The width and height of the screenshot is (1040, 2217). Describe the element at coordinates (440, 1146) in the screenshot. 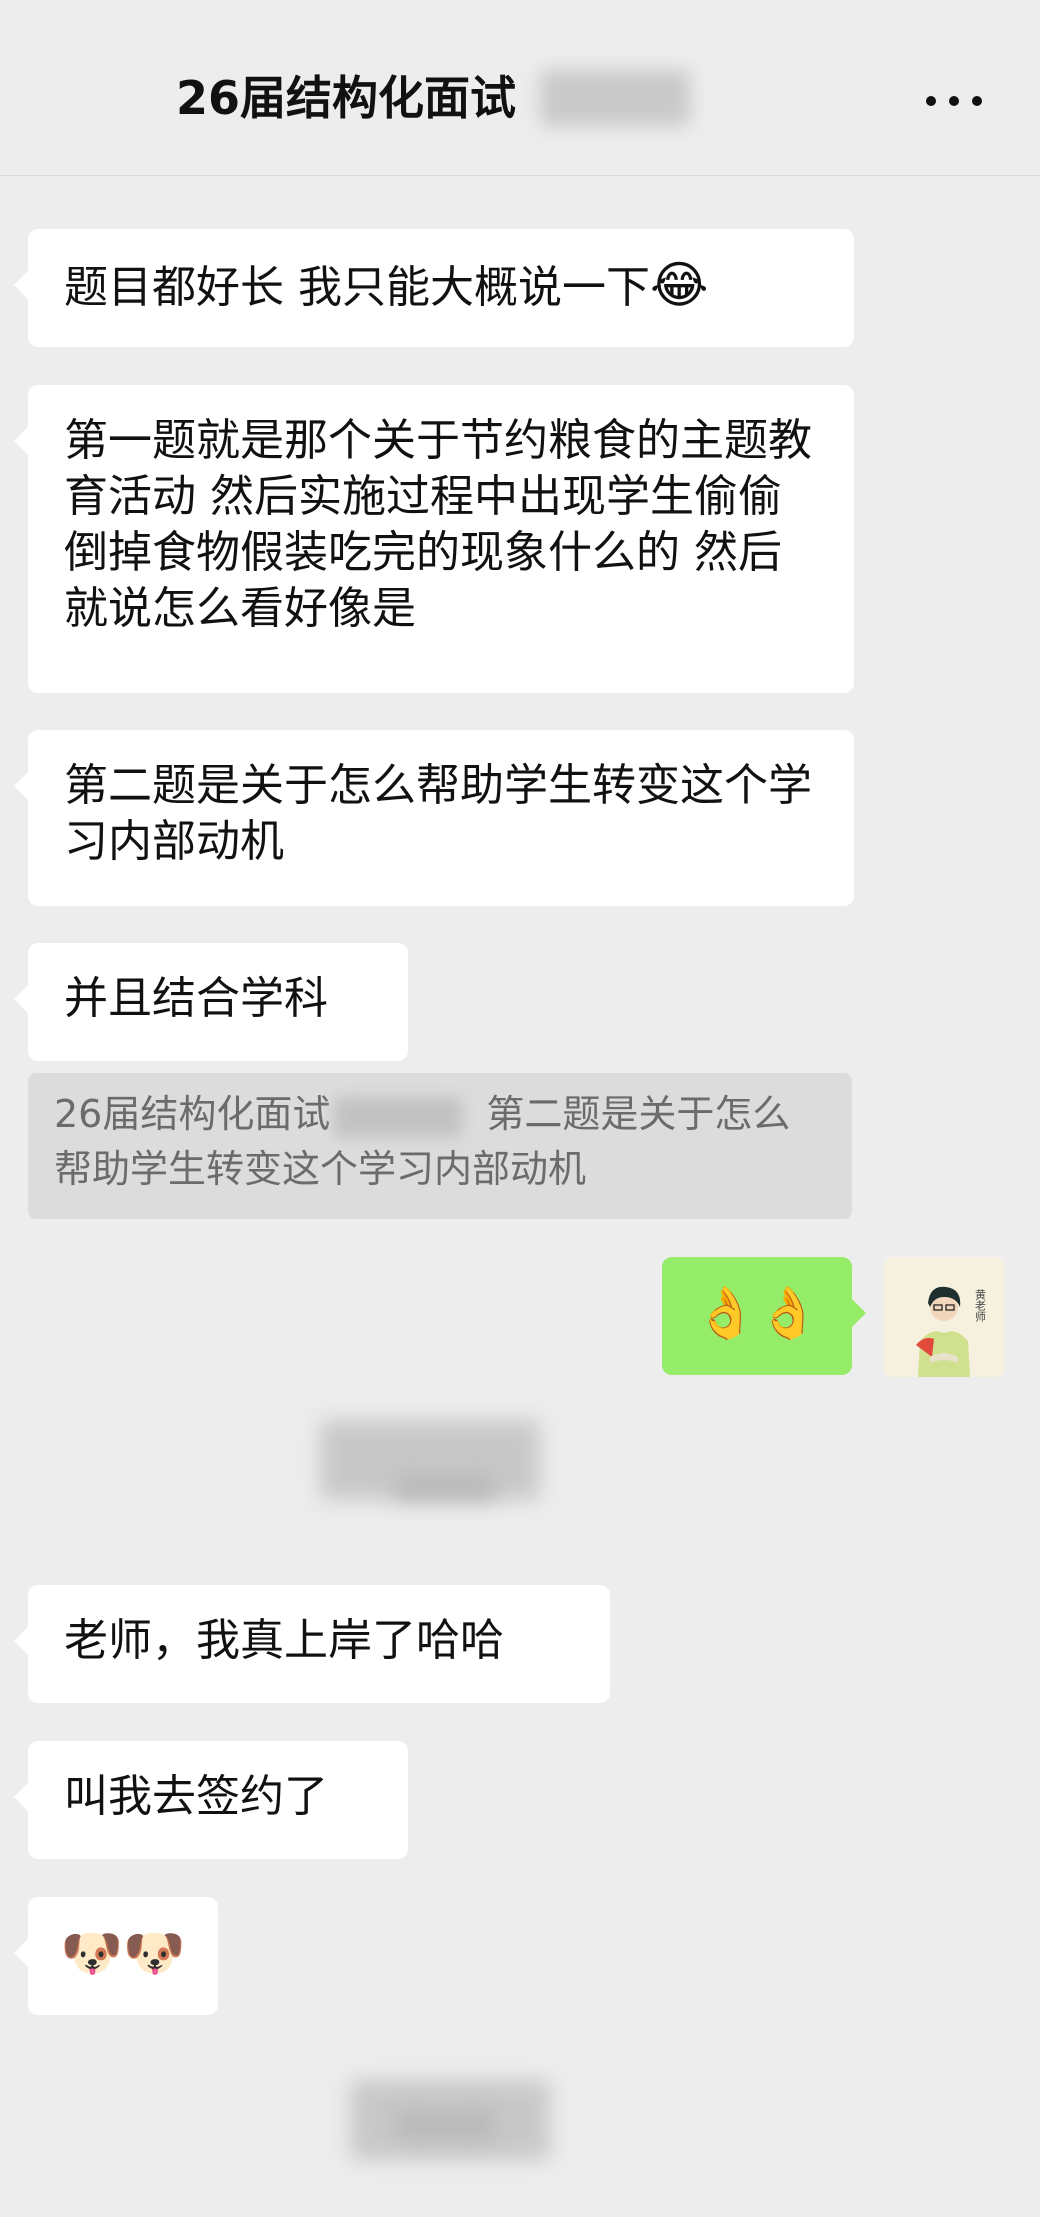

I see `quoted-message: 26届结构化面试 第二题是关于怎么帮助学生转变这个学习内部动机` at that location.